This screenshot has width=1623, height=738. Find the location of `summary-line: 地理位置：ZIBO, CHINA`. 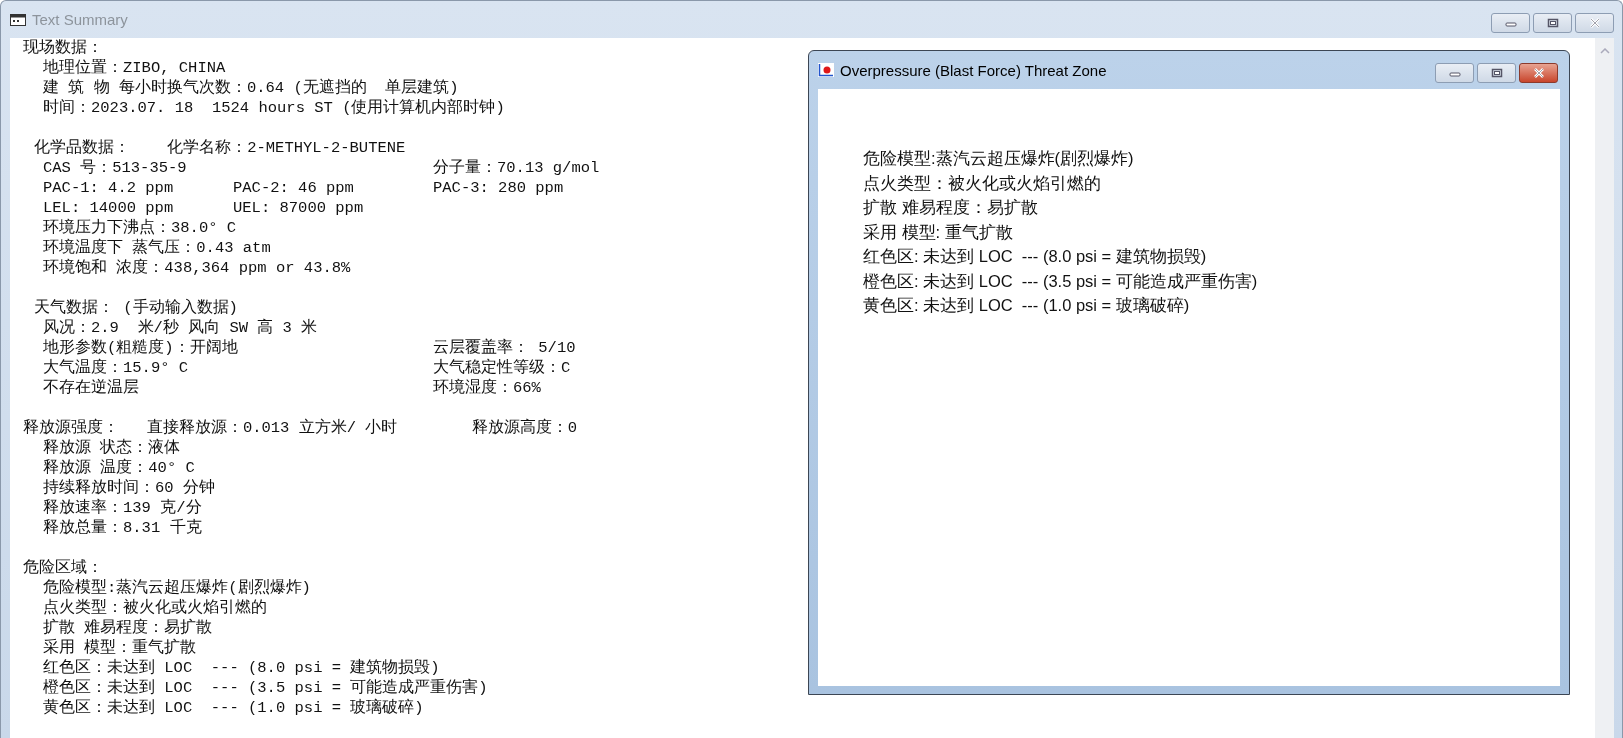

summary-line: 地理位置：ZIBO, CHINA is located at coordinates (134, 68).